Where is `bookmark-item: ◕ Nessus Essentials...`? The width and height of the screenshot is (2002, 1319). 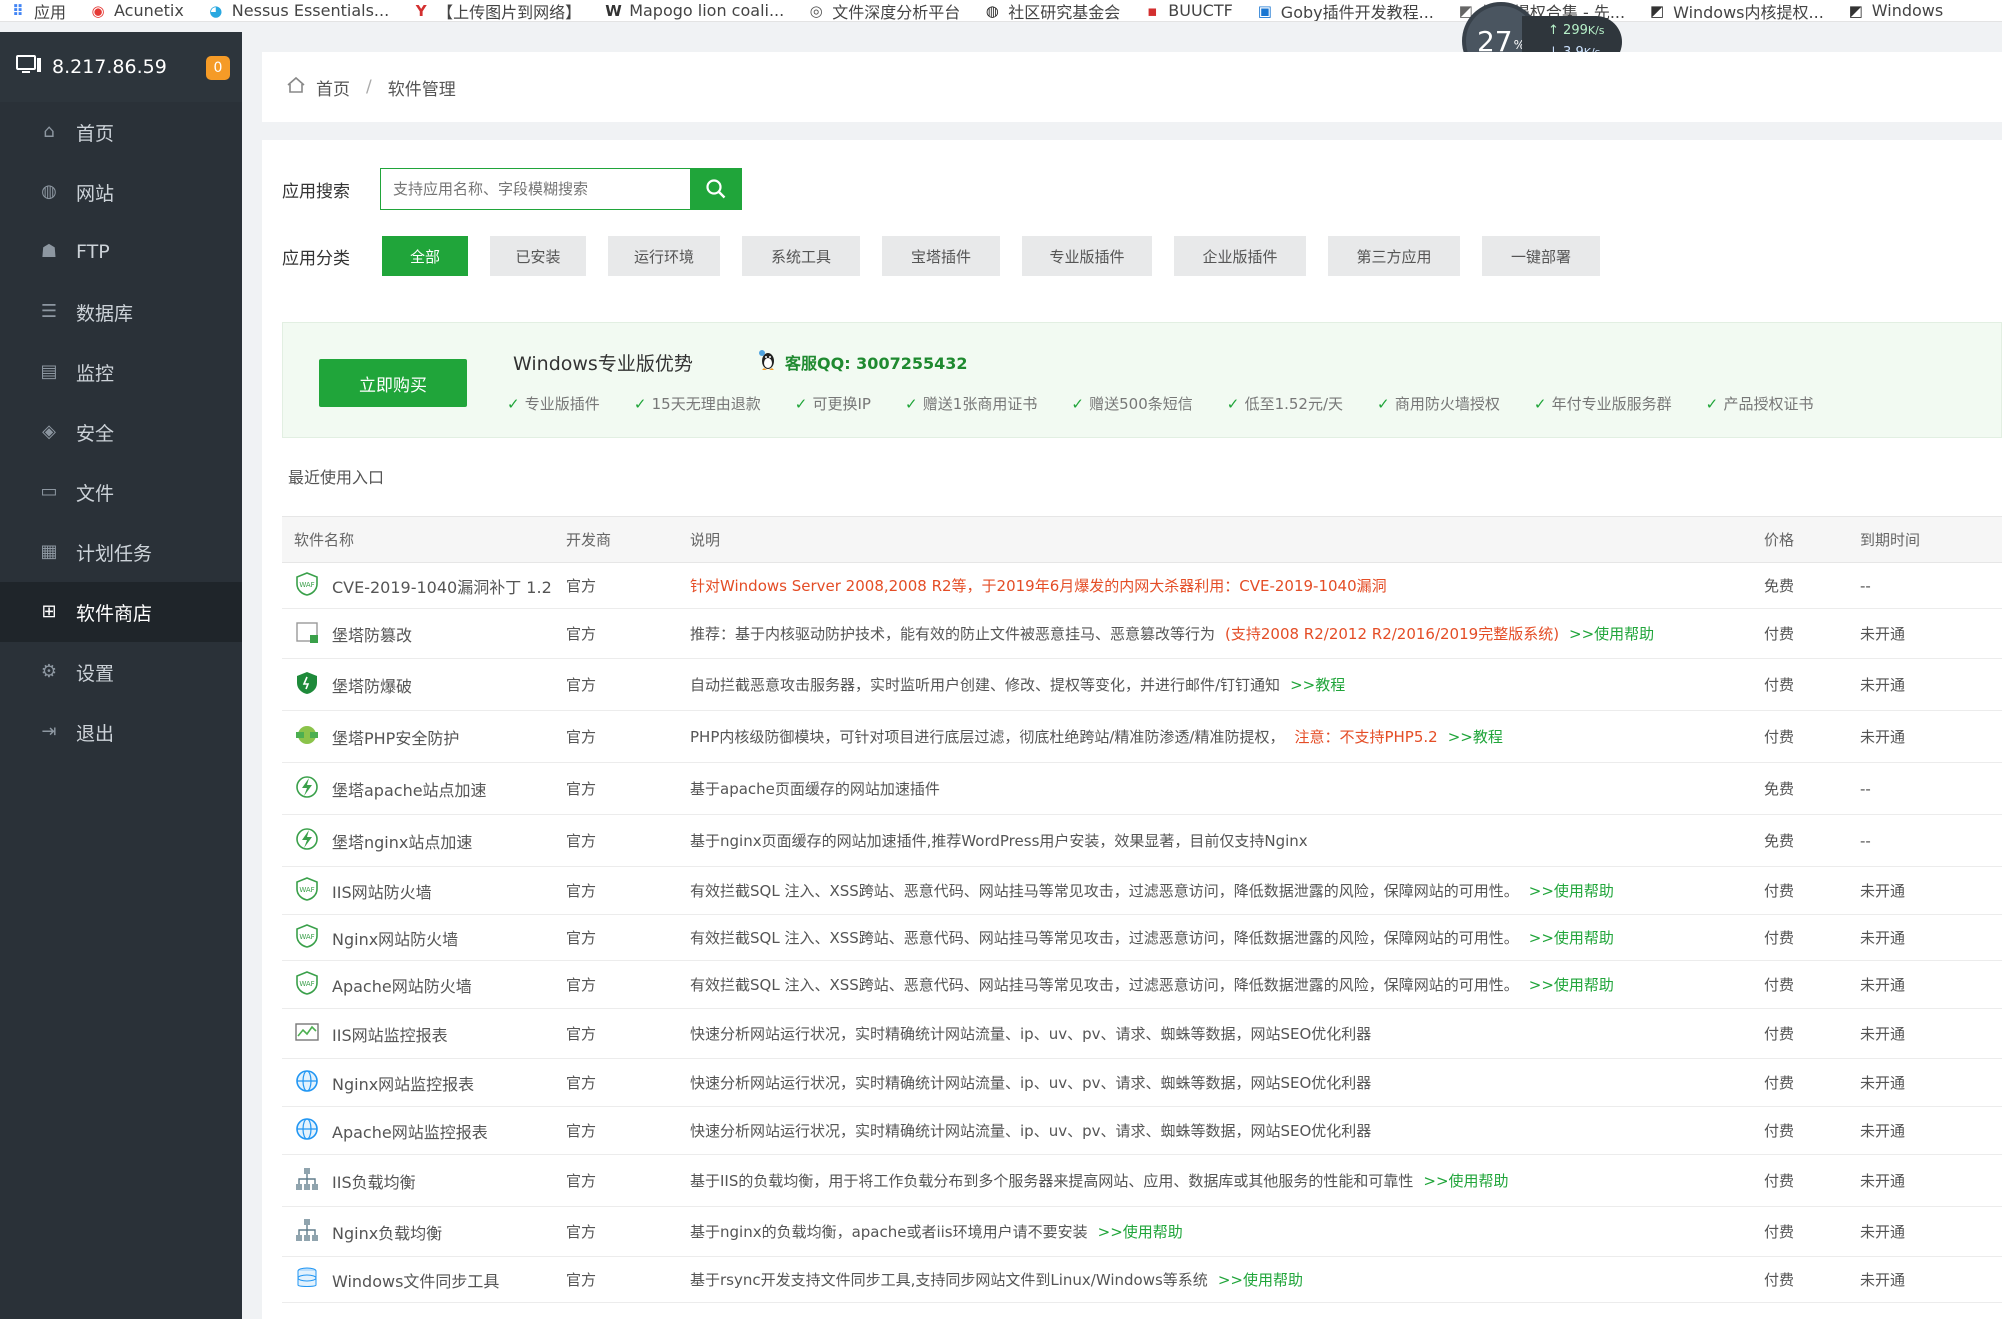
bookmark-item: ◕ Nessus Essentials... is located at coordinates (300, 10).